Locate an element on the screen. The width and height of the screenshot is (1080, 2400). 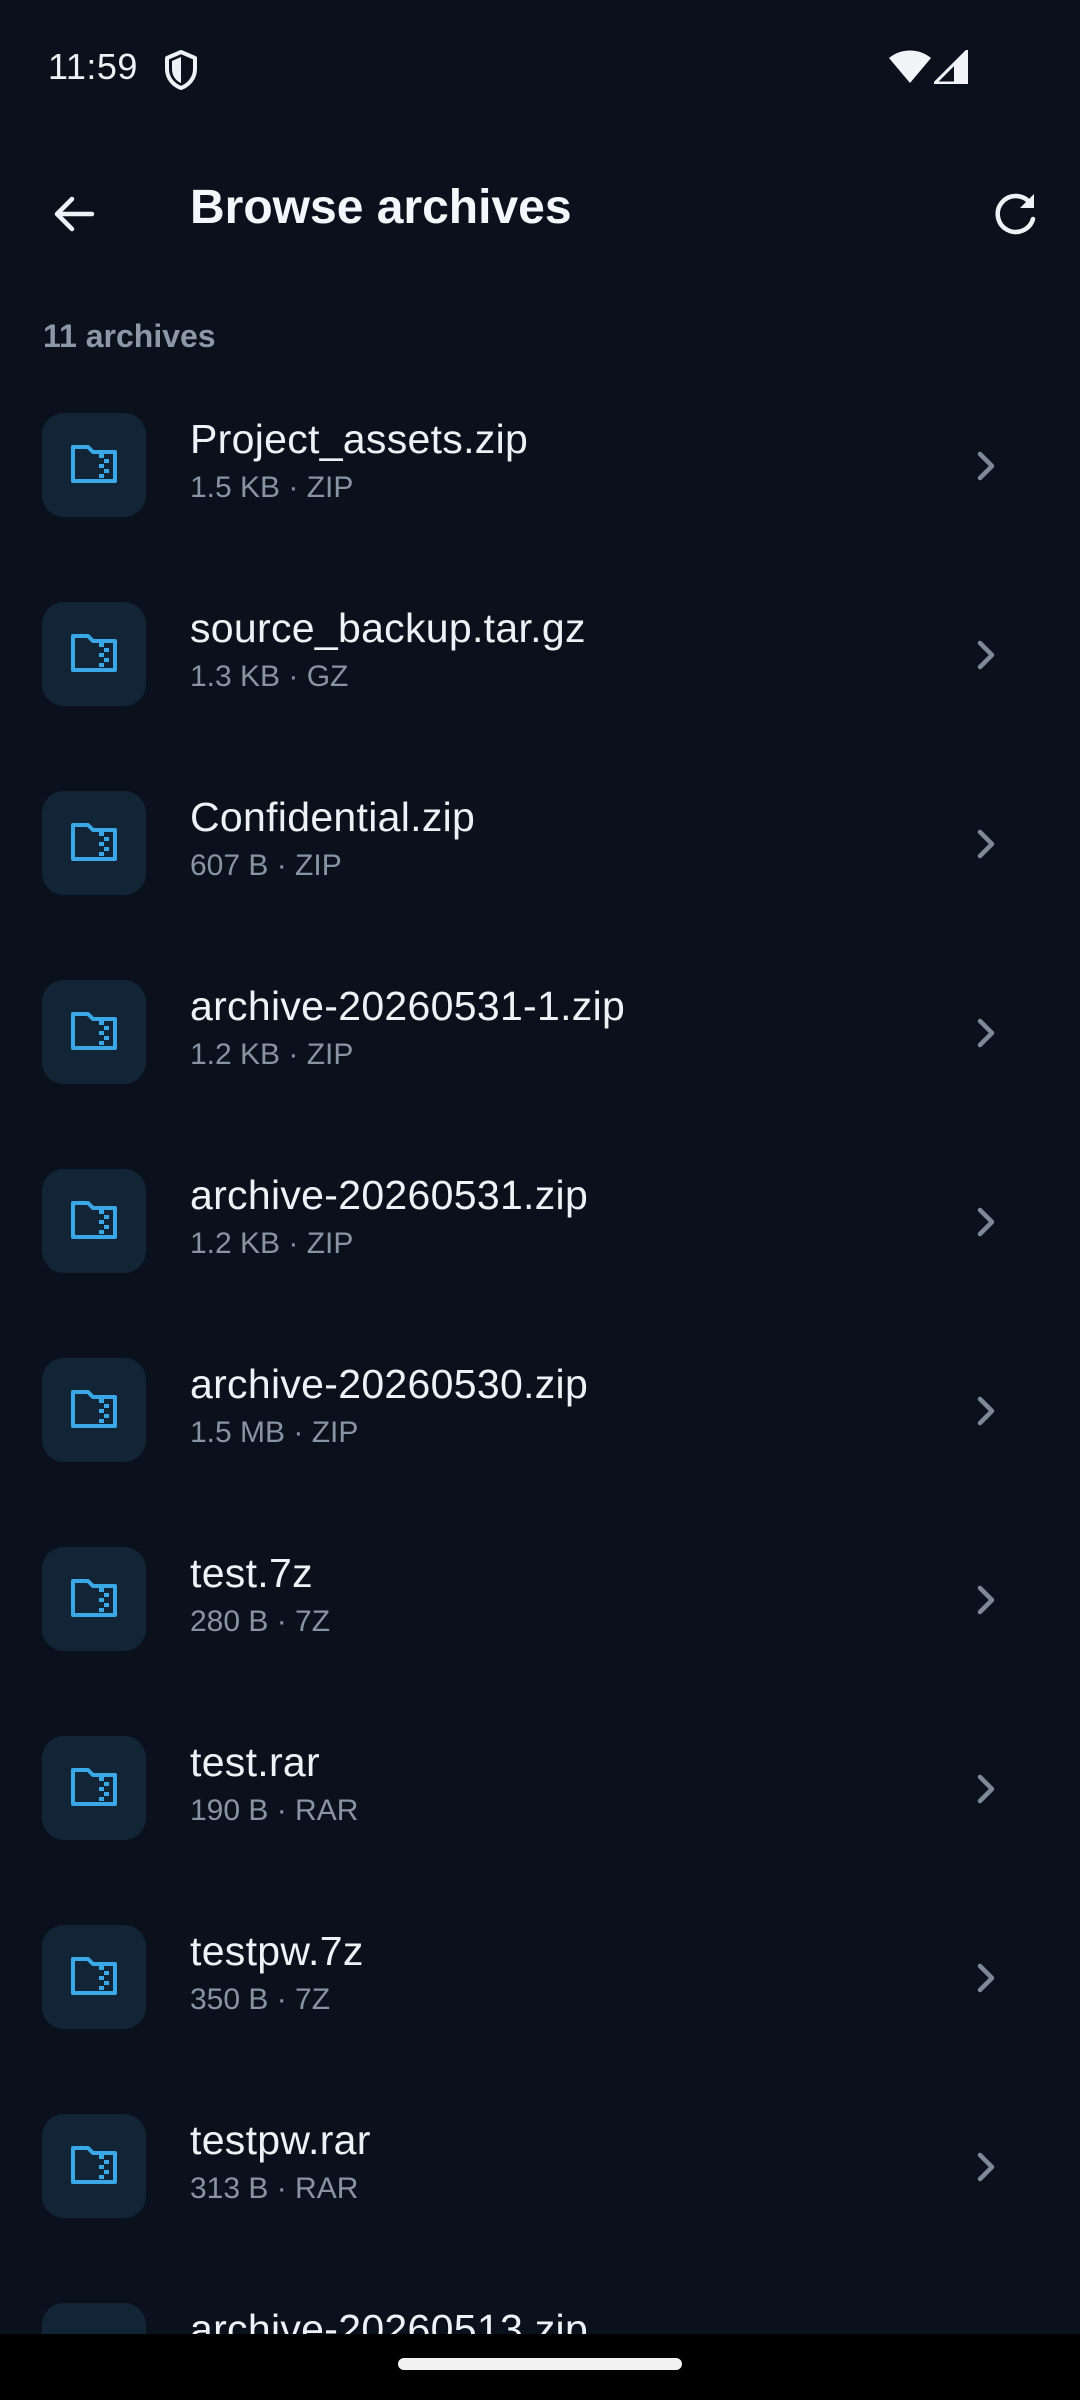
archive-name: test.rar is located at coordinates (255, 1762).